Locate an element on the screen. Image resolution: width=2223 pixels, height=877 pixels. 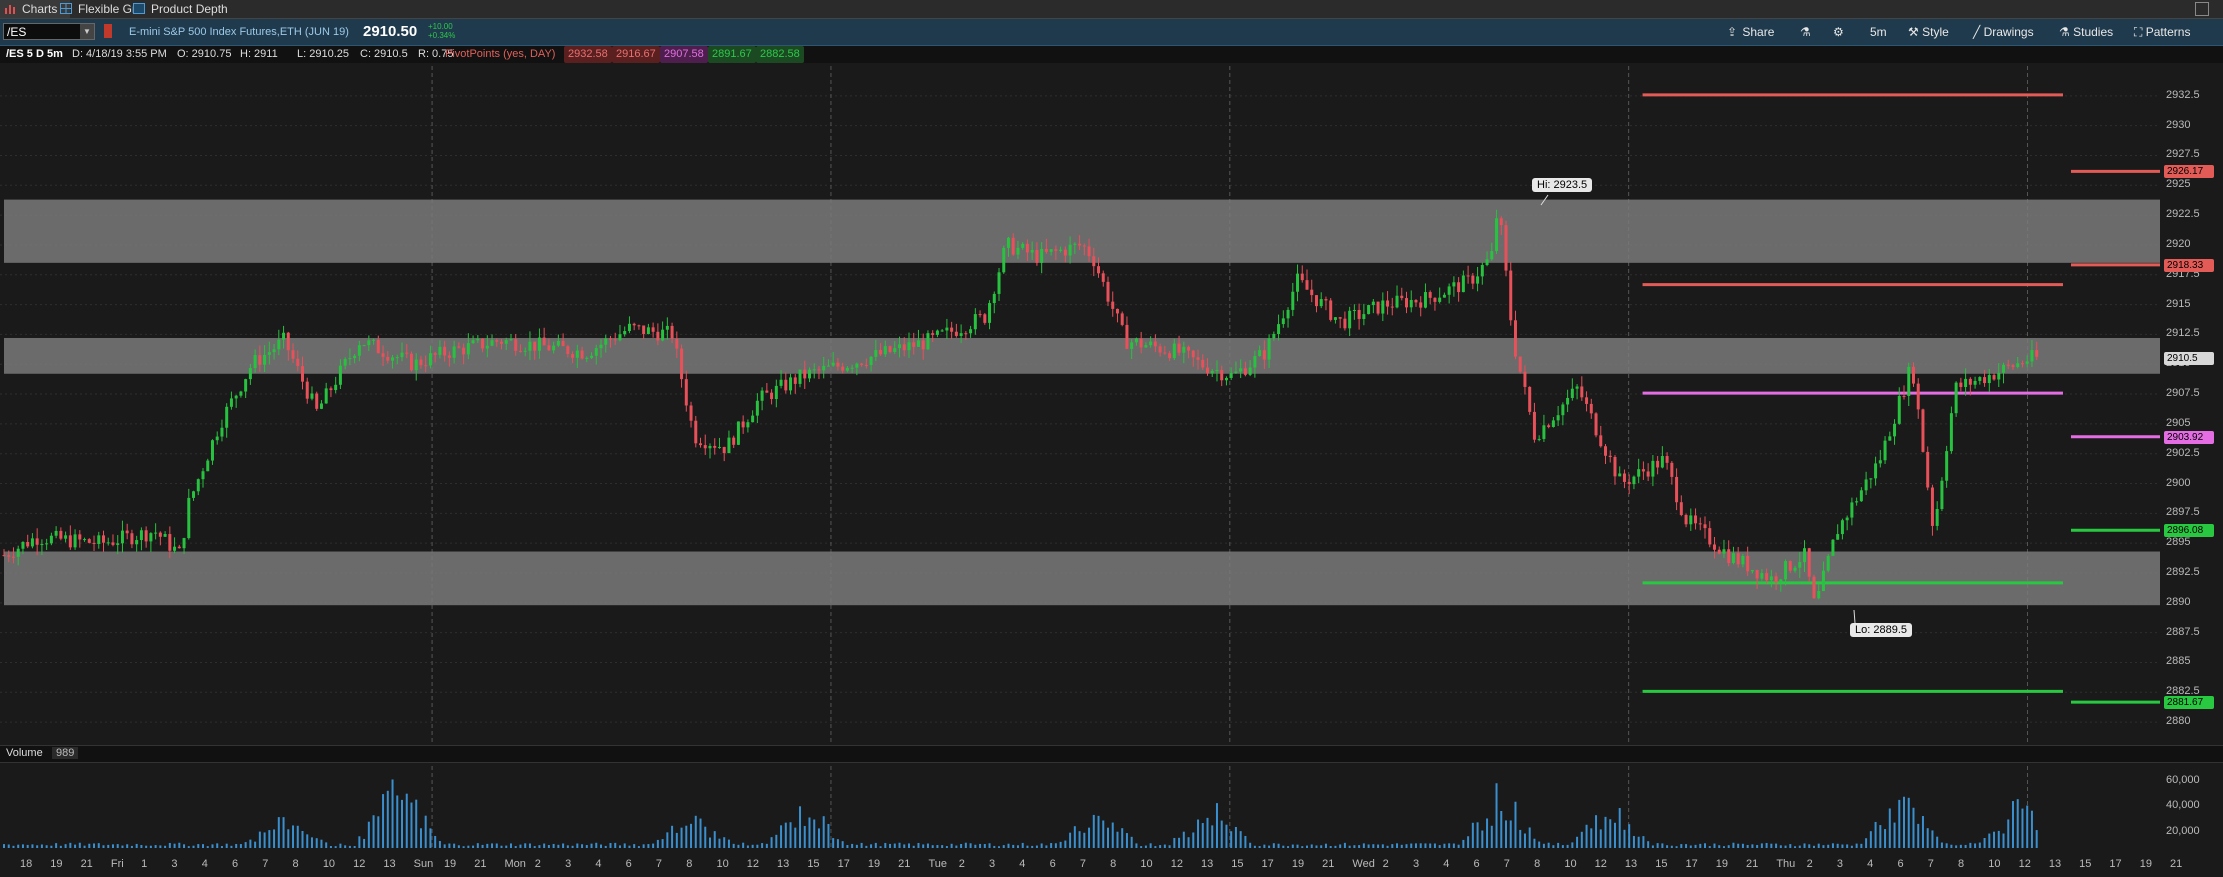
time-tick: 10 is located at coordinates (329, 864).